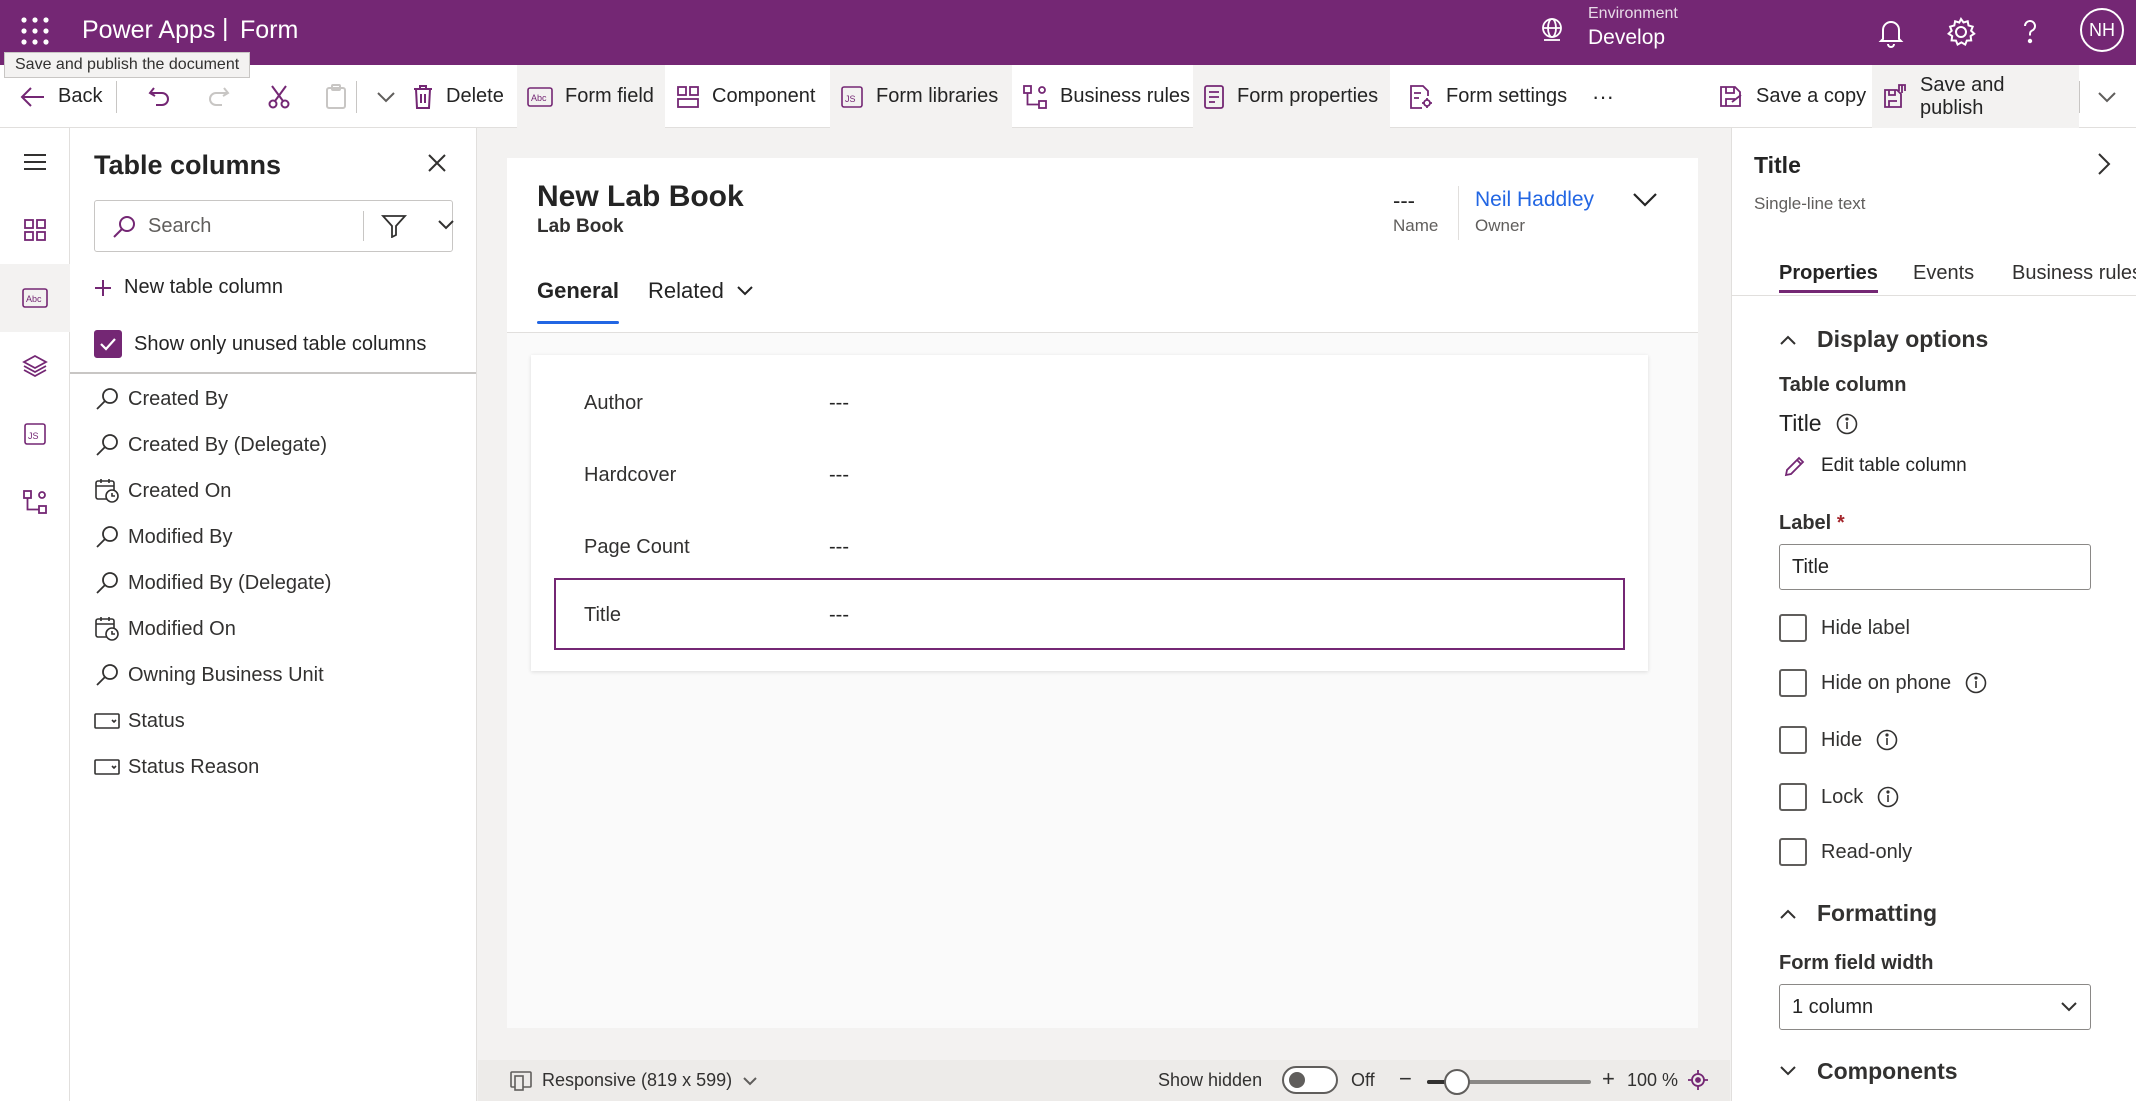 This screenshot has height=1101, width=2136. I want to click on form-libraries-icon: JS, so click(35, 434).